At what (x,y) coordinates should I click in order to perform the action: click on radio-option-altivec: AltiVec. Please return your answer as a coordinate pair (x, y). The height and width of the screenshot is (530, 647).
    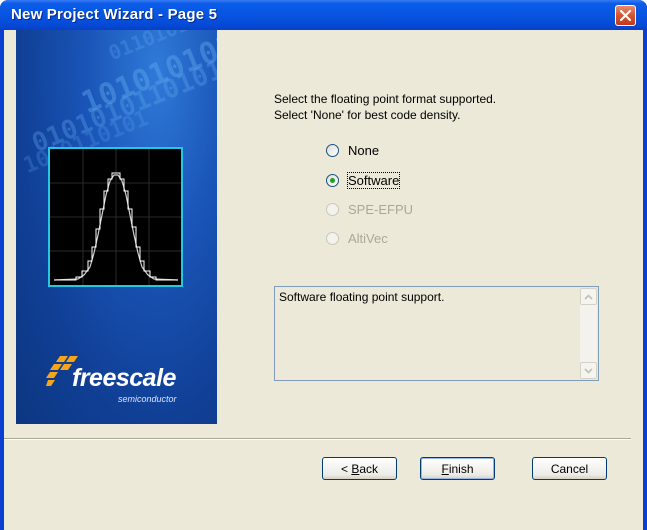
    Looking at the image, I should click on (357, 238).